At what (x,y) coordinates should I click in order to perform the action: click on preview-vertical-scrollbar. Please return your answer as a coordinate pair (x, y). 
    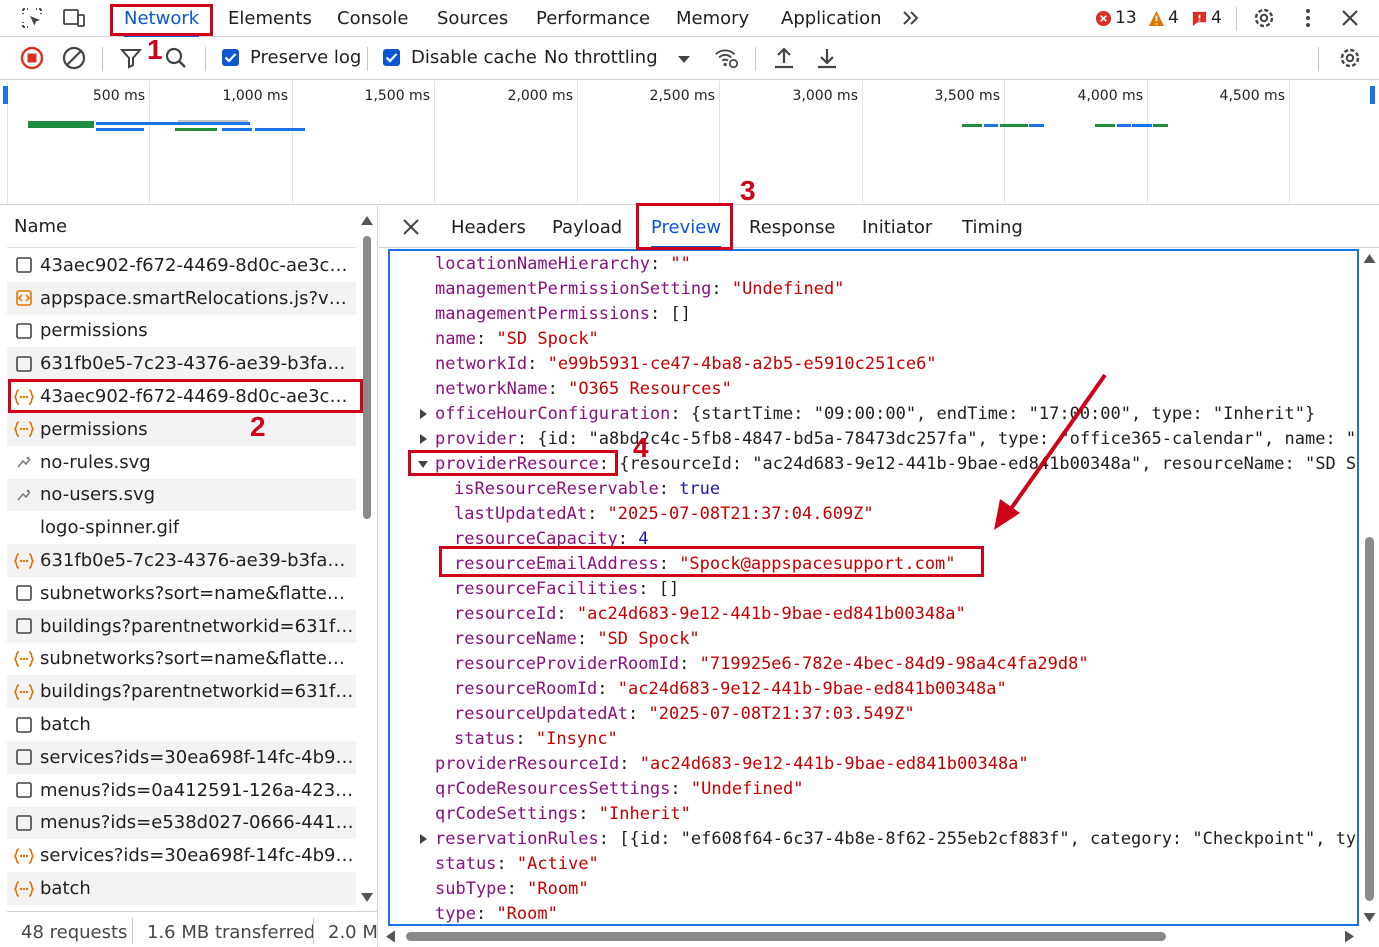
    Looking at the image, I should click on (1369, 587).